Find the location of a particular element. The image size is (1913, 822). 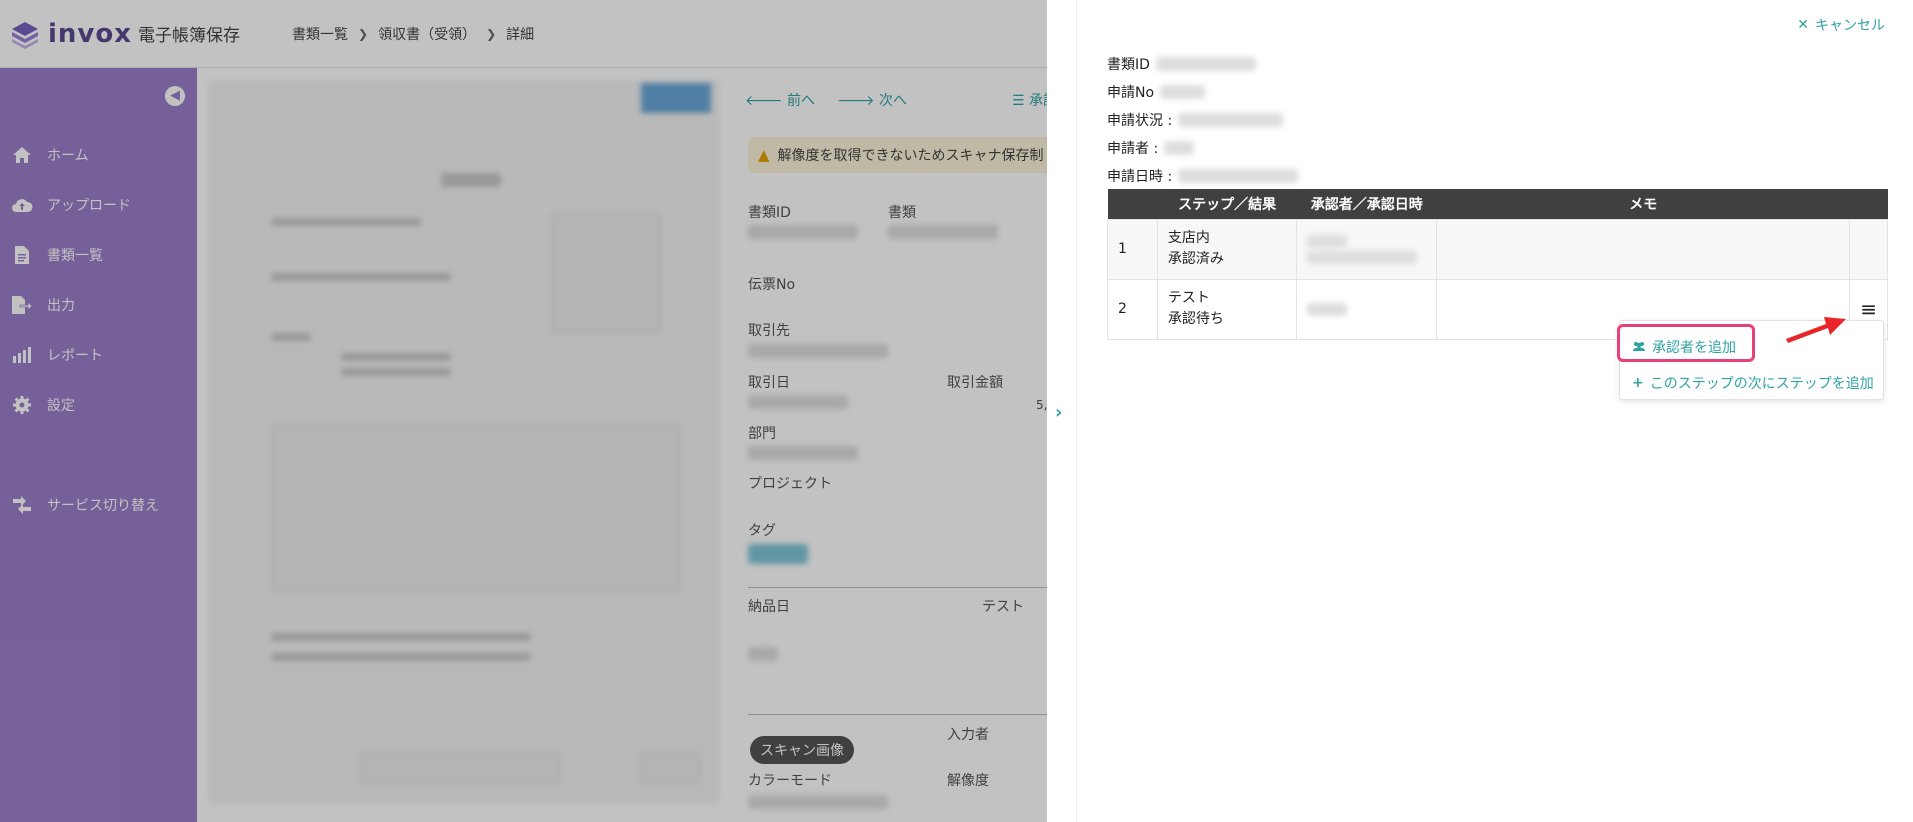

approved-at-blurred is located at coordinates (1362, 257).